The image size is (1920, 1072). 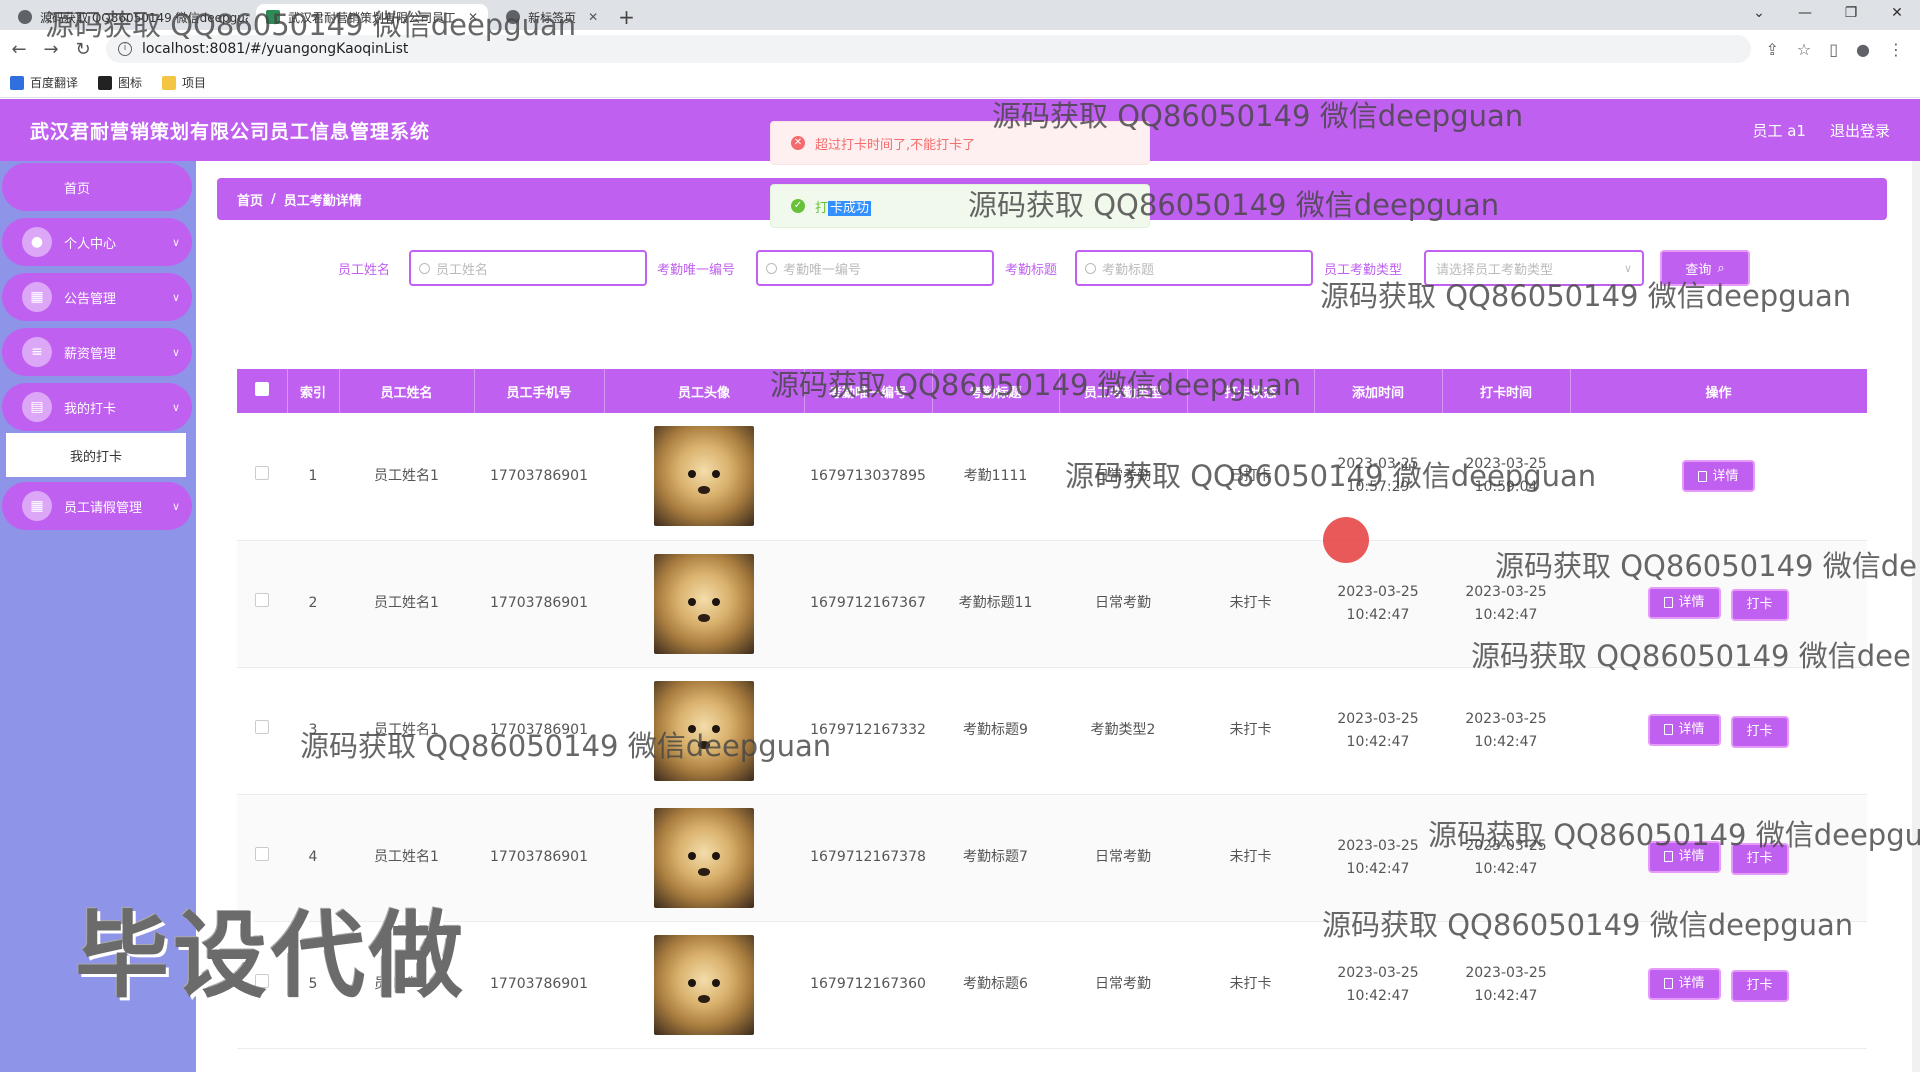 I want to click on sidebar-item-home: 首页, so click(x=97, y=187).